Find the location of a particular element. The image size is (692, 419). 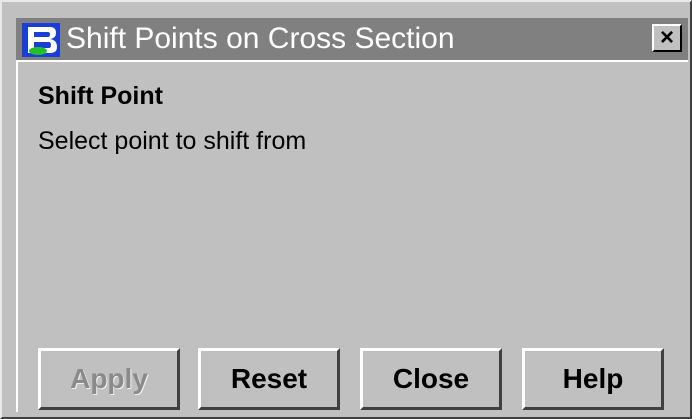

window-close-button: × is located at coordinates (667, 38).